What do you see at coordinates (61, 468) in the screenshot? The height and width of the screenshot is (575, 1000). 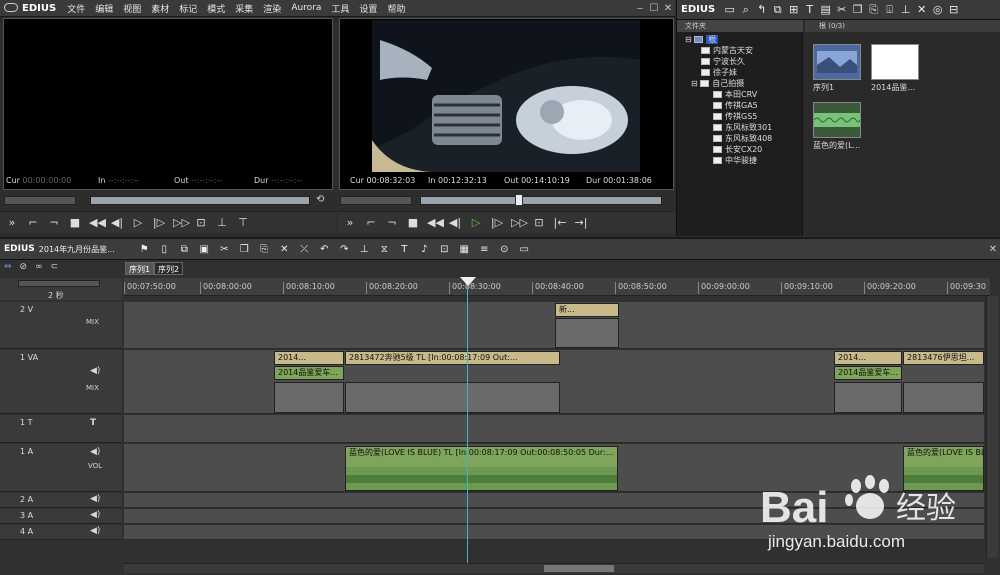 I see `track-header-1a: 1 A VOL ◀)` at bounding box center [61, 468].